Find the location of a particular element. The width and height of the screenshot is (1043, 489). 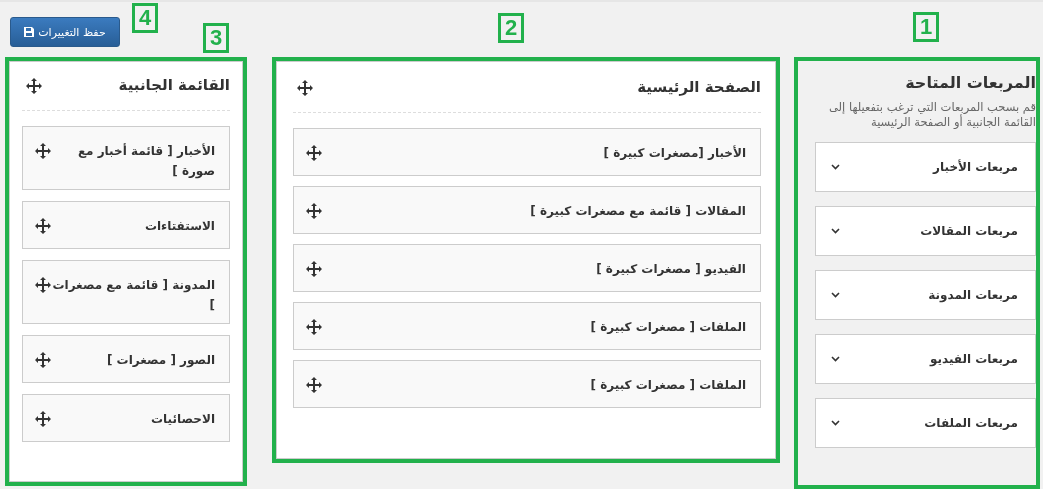

draggable-block: الاحصائيات is located at coordinates (126, 418).